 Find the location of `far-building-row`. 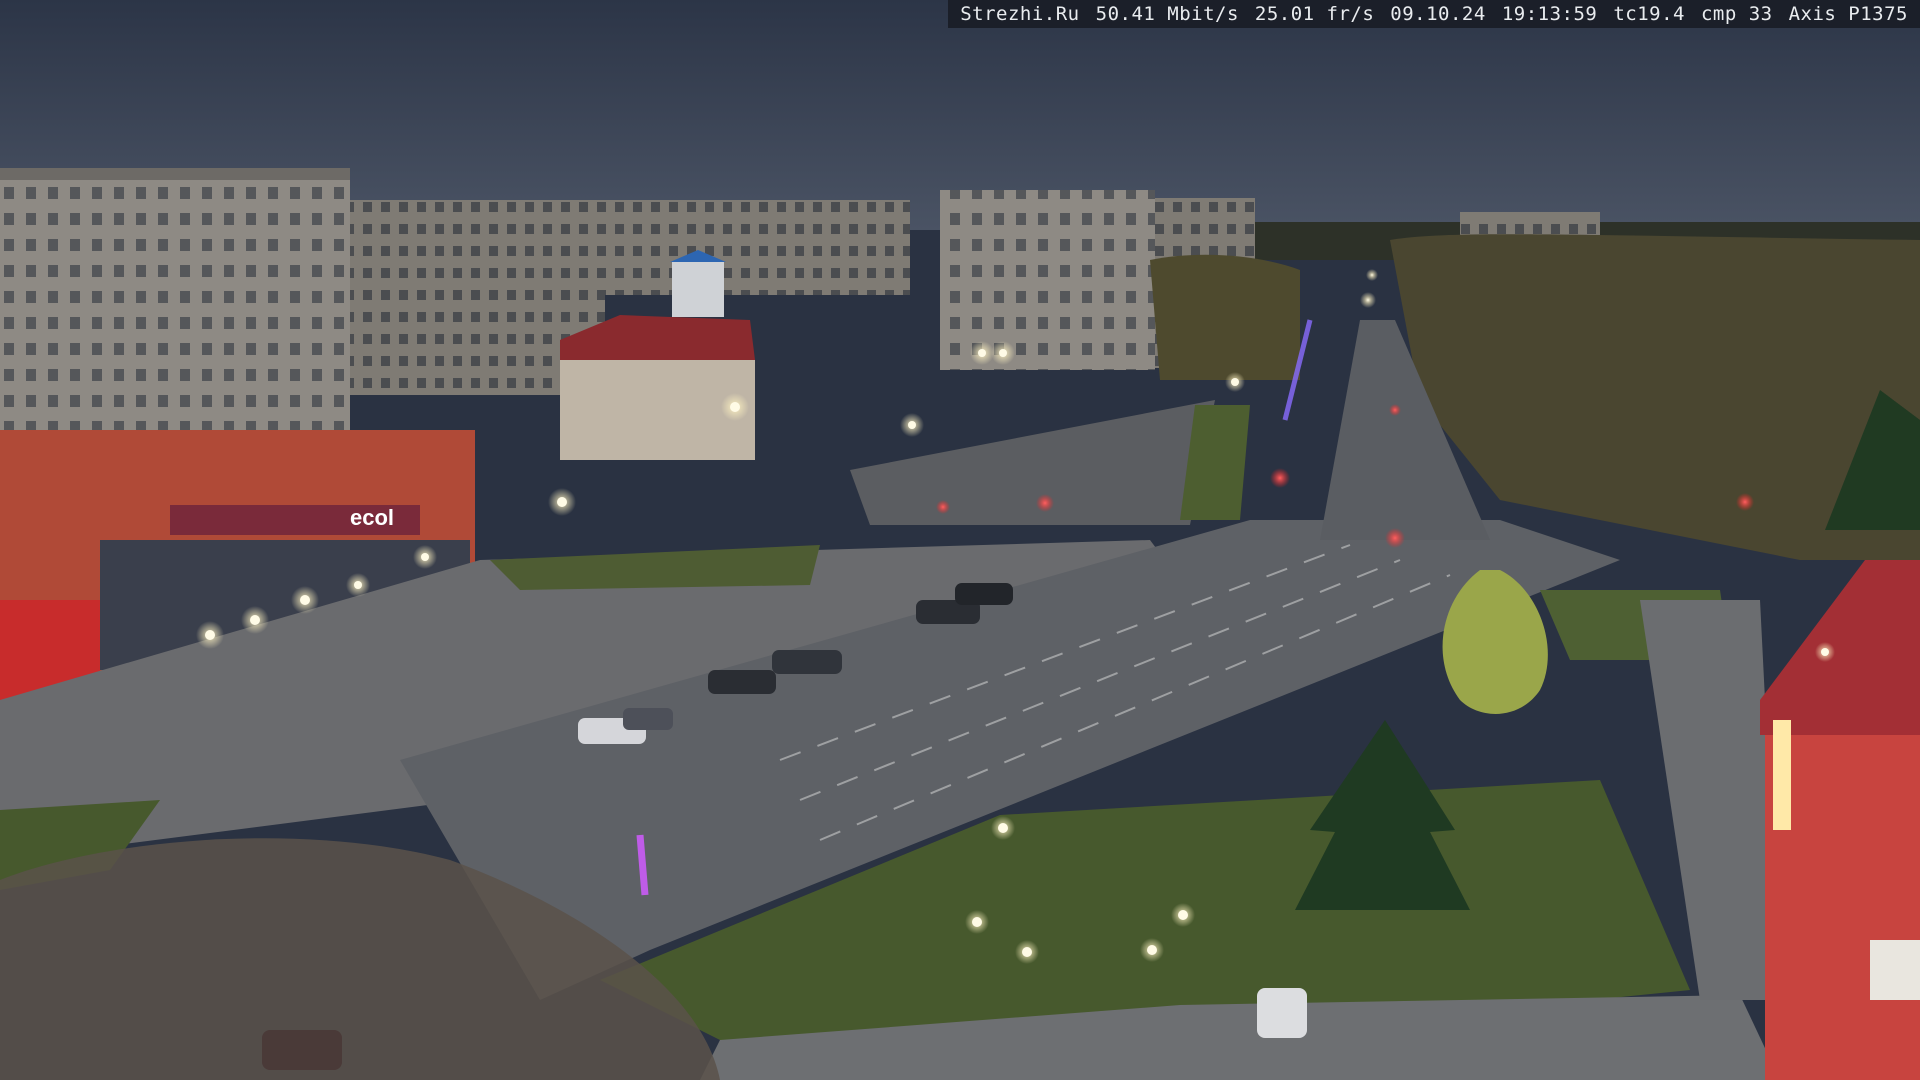

far-building-row is located at coordinates (630, 247).